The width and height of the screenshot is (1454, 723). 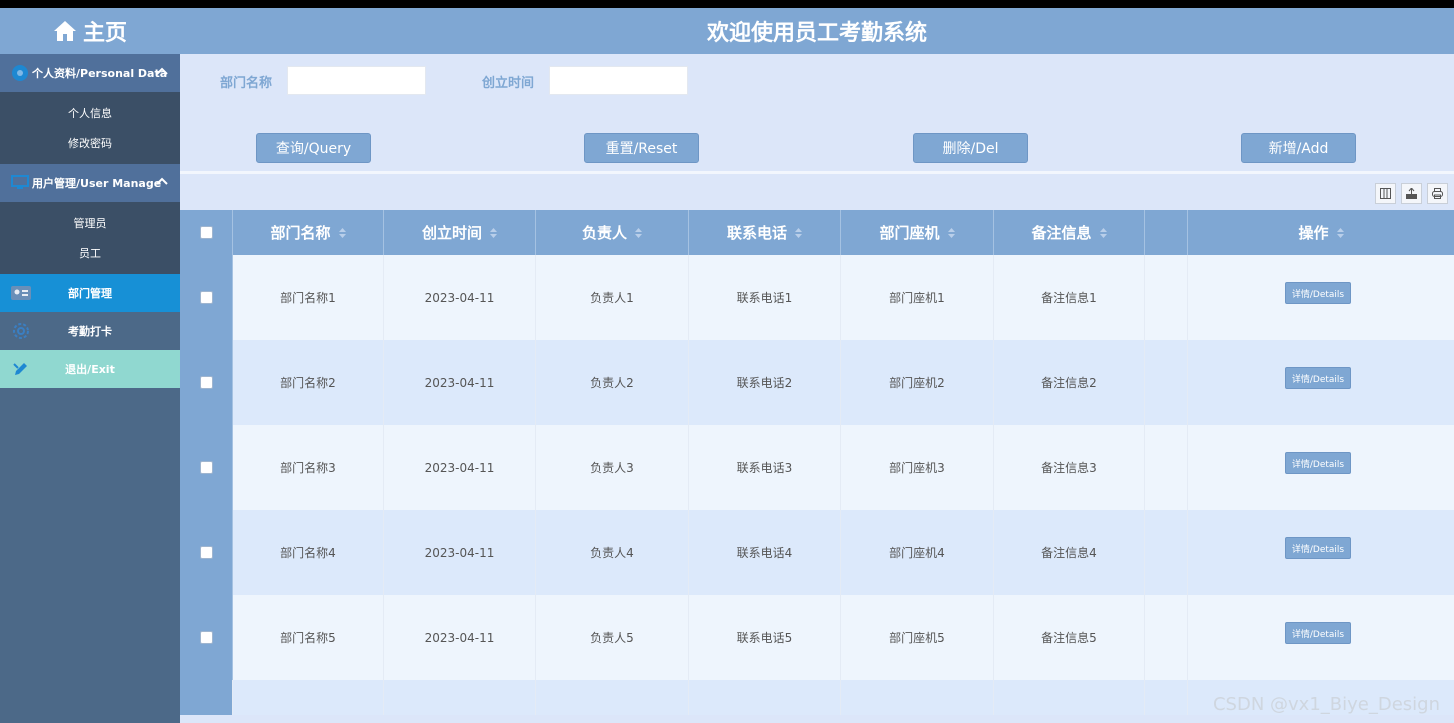 I want to click on sidebar-item-attendance: 考勤打卡, so click(x=90, y=331).